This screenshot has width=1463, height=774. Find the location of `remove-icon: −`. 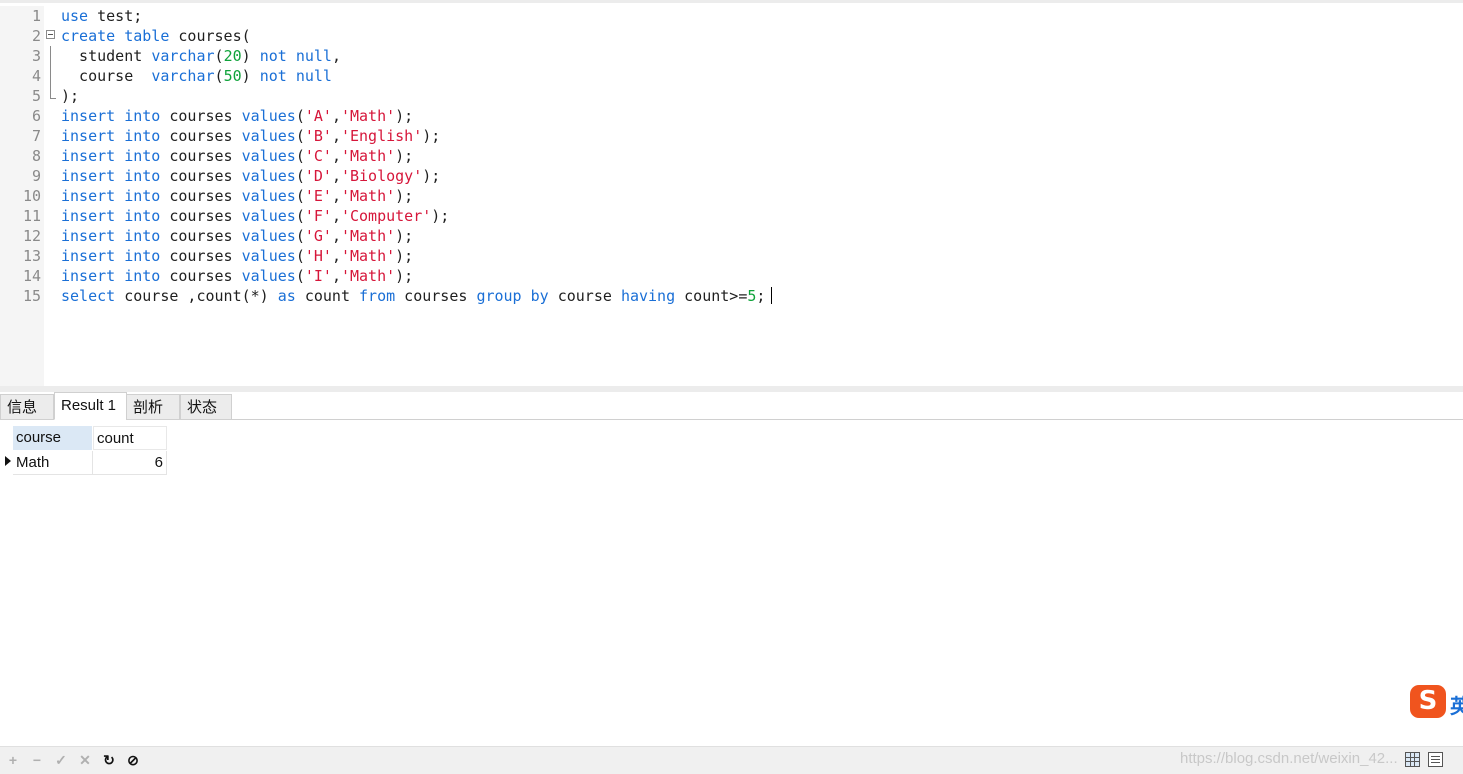

remove-icon: − is located at coordinates (37, 760).